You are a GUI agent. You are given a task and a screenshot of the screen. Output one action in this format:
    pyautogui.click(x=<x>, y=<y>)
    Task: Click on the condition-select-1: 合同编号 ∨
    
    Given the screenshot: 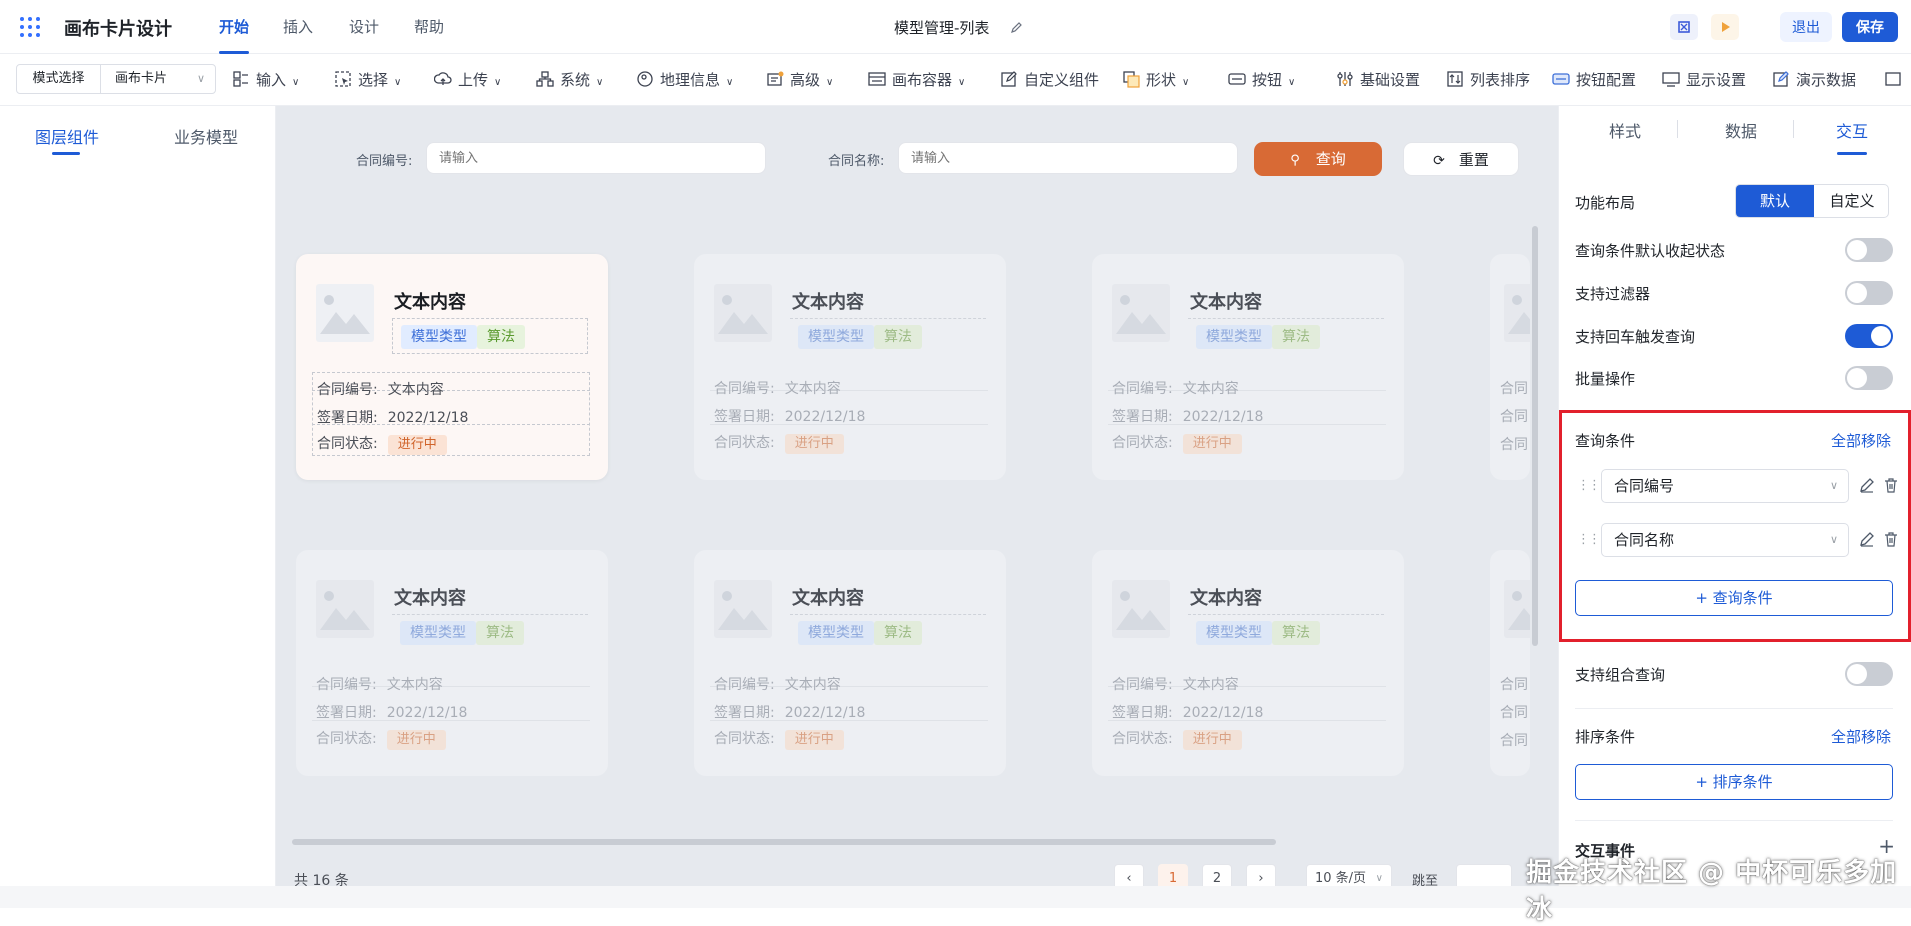 What is the action you would take?
    pyautogui.click(x=1725, y=486)
    